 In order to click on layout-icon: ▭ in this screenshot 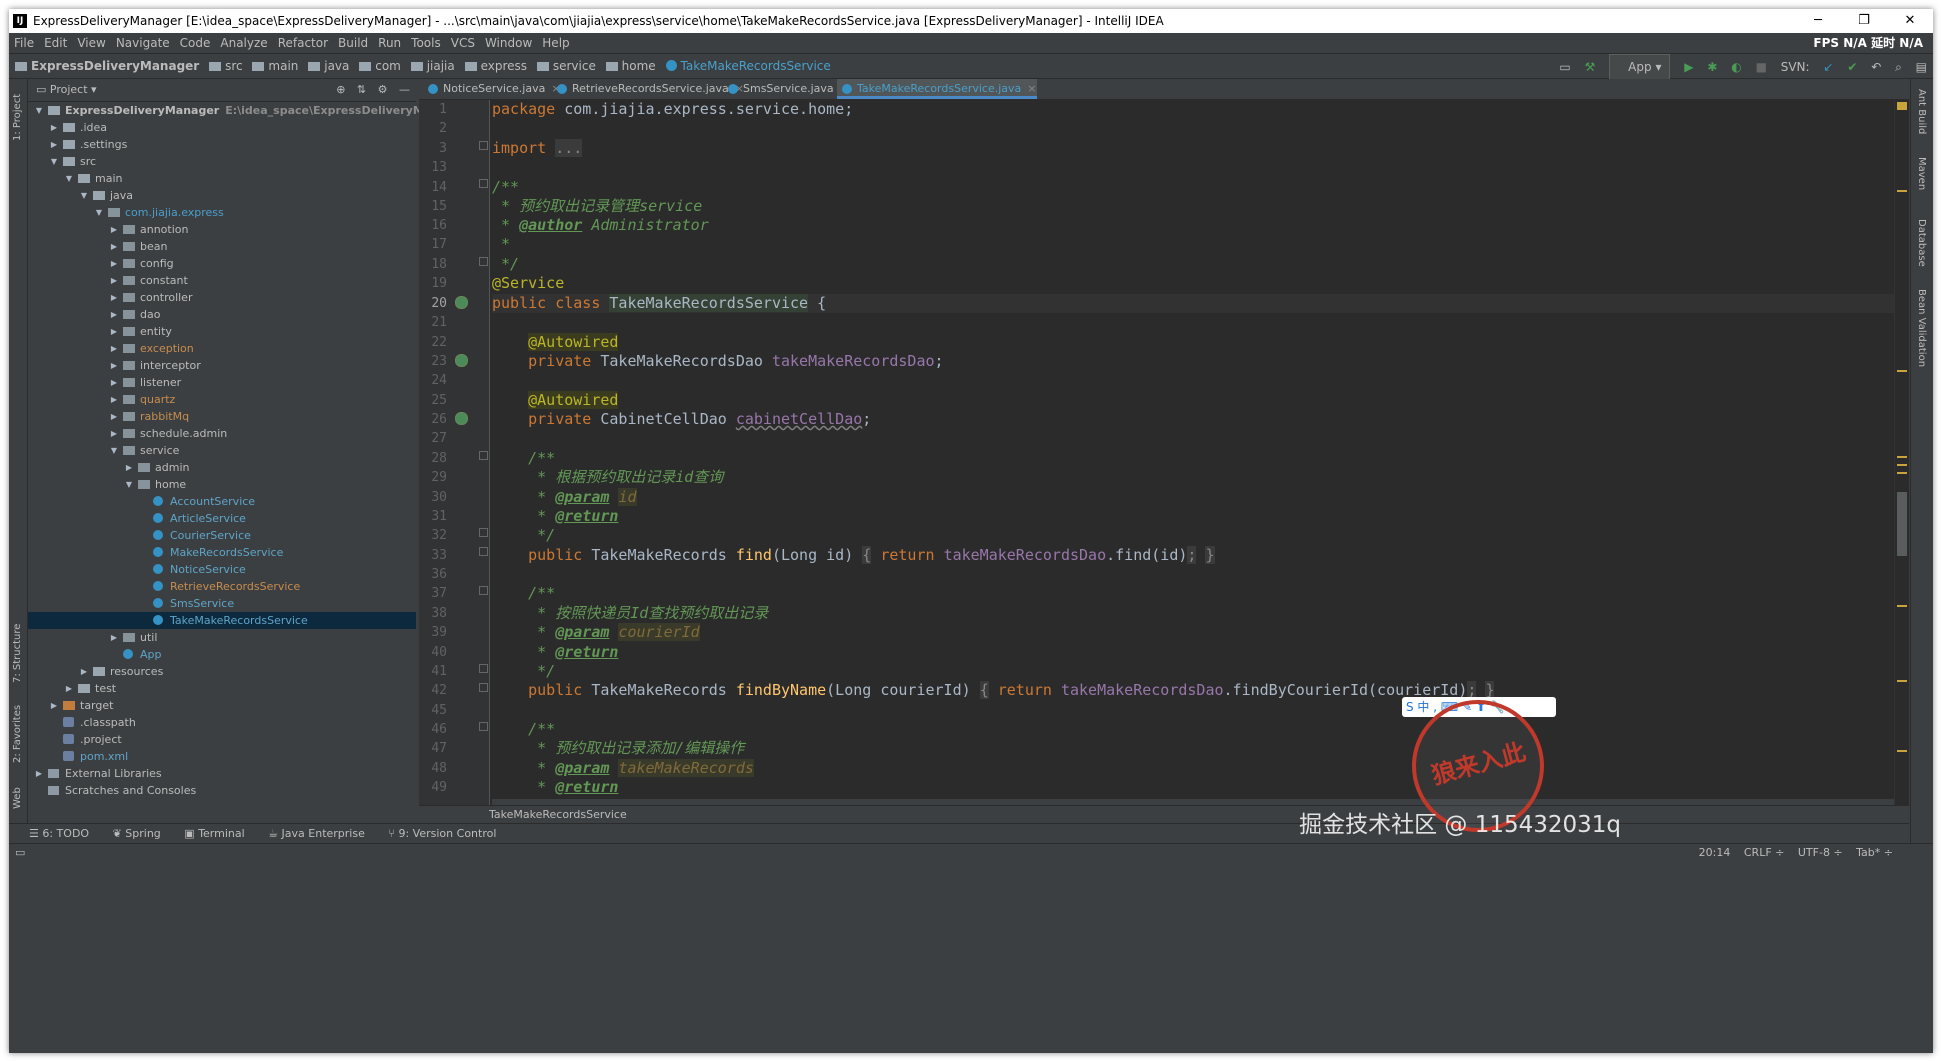, I will do `click(1564, 67)`.